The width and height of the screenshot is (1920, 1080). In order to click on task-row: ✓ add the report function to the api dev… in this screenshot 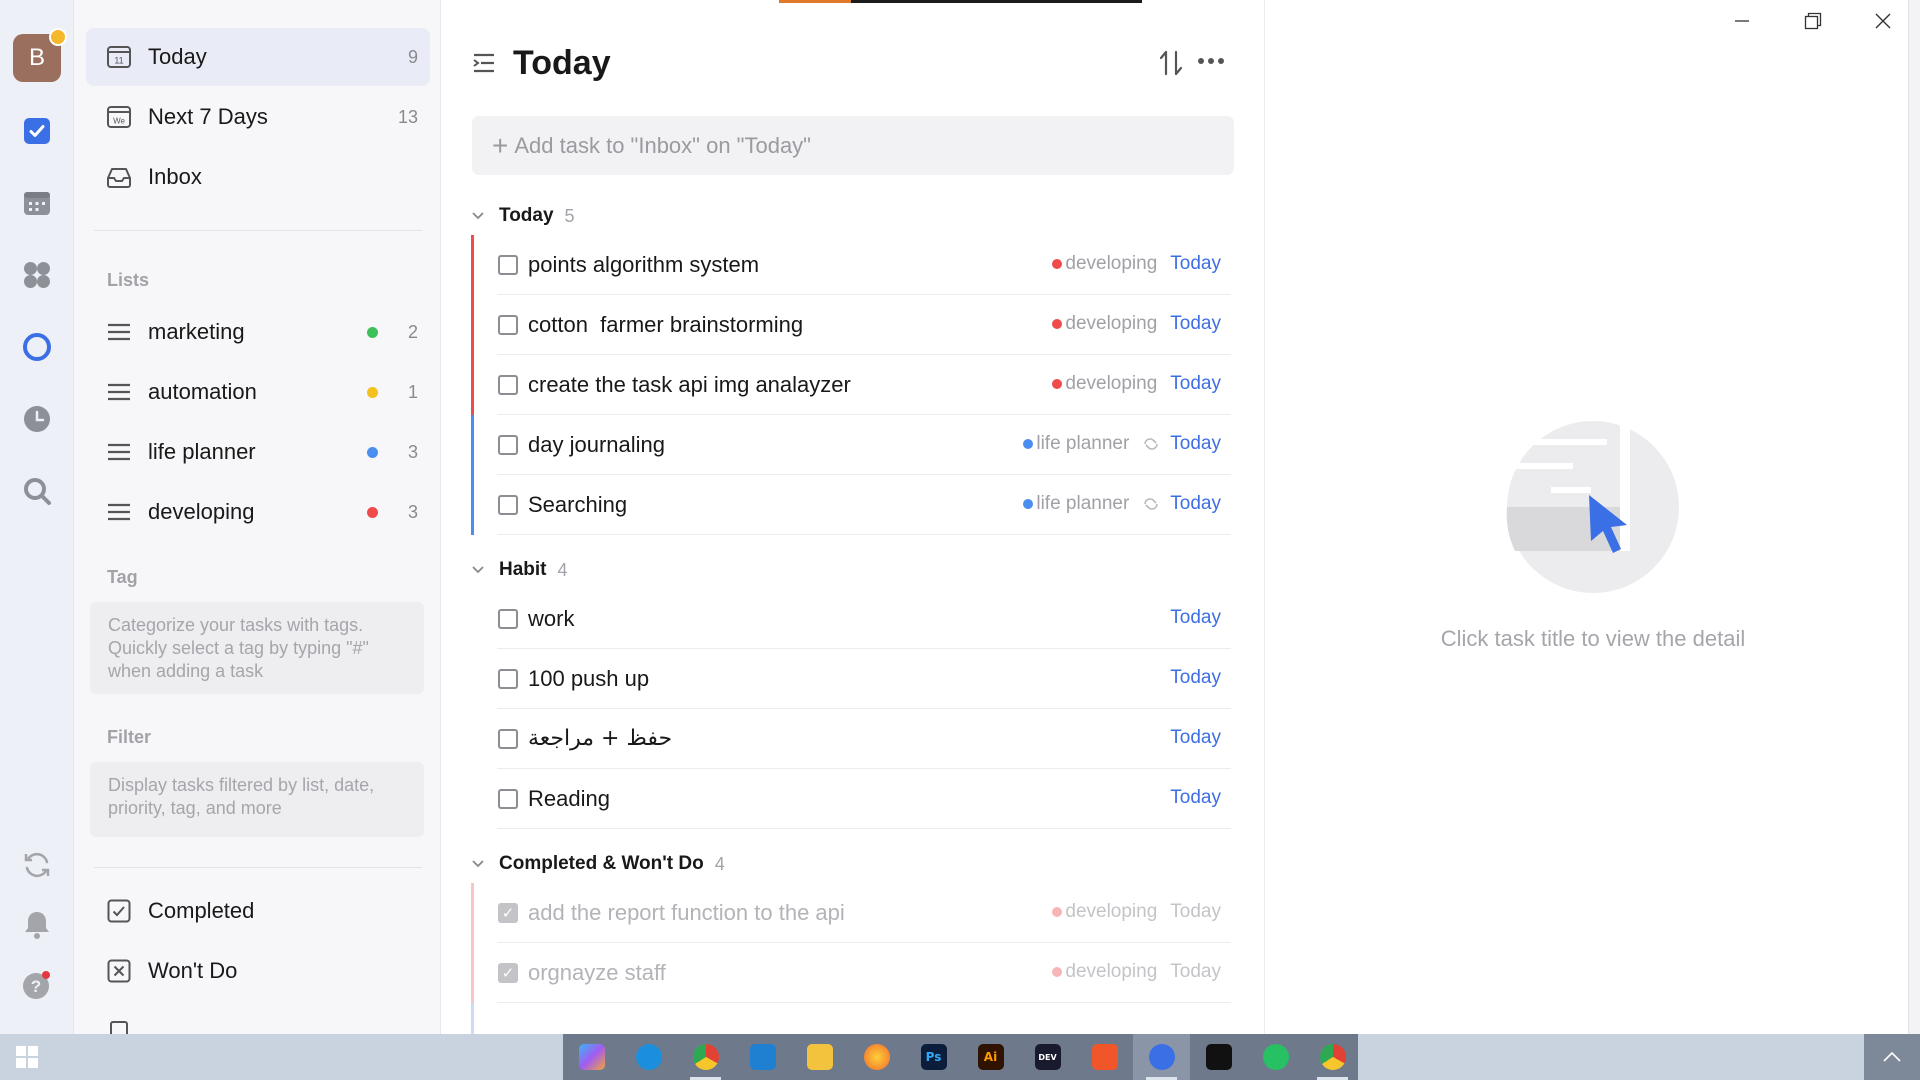, I will do `click(851, 913)`.